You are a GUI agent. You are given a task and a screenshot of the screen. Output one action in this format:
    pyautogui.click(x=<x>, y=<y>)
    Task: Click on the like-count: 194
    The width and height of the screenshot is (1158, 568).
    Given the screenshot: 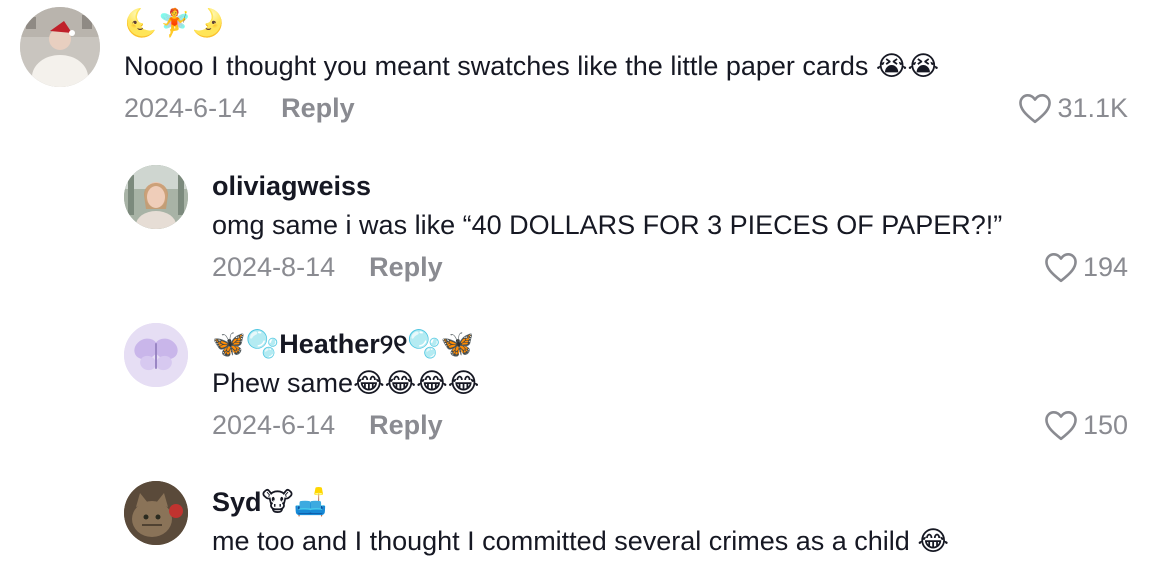 What is the action you would take?
    pyautogui.click(x=1105, y=267)
    